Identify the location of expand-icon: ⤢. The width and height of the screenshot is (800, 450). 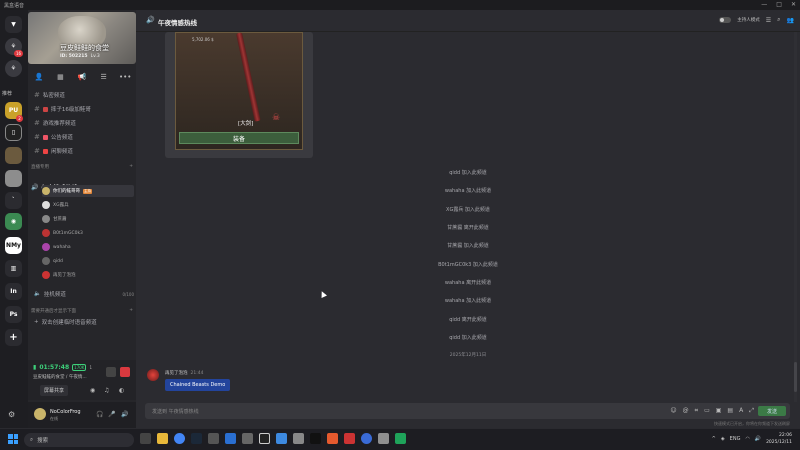
(751, 411).